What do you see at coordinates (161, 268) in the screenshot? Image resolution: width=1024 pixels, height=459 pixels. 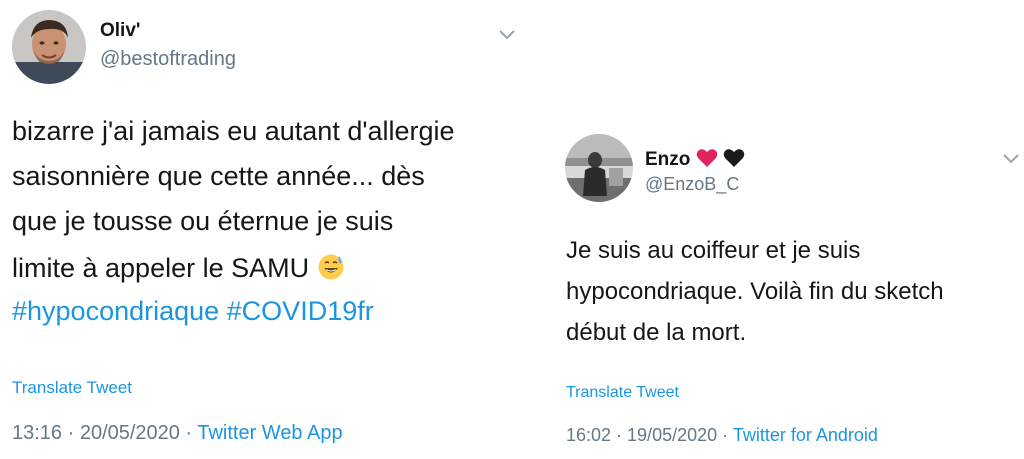 I see `tweet-text-span: limite à appeler le SAMU` at bounding box center [161, 268].